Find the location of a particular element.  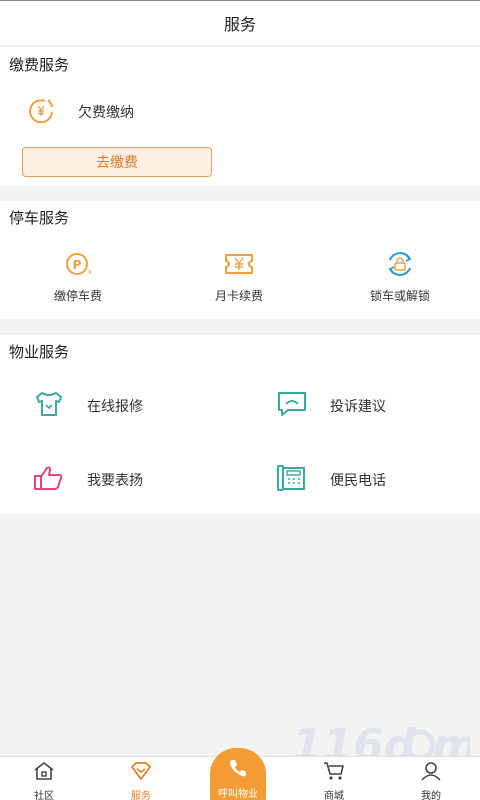

nav-label-mine: 我的 is located at coordinates (431, 795).